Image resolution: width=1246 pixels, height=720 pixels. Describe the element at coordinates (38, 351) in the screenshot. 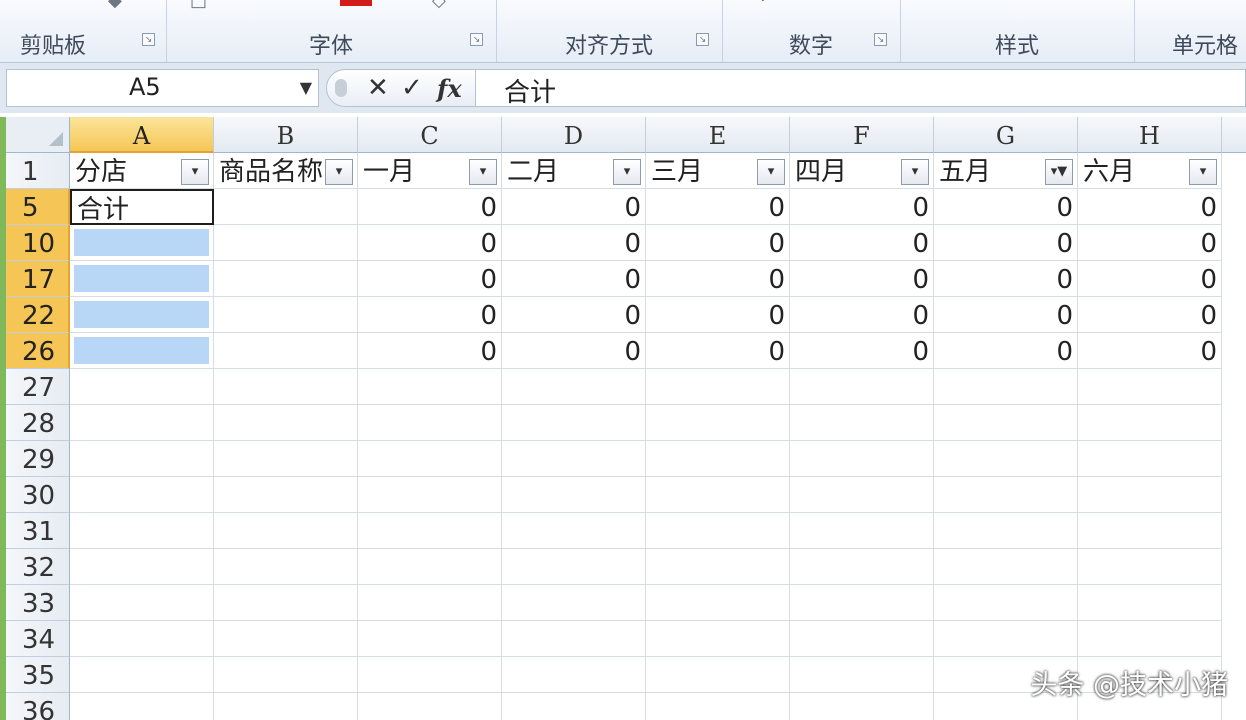

I see `row-header: 26` at that location.